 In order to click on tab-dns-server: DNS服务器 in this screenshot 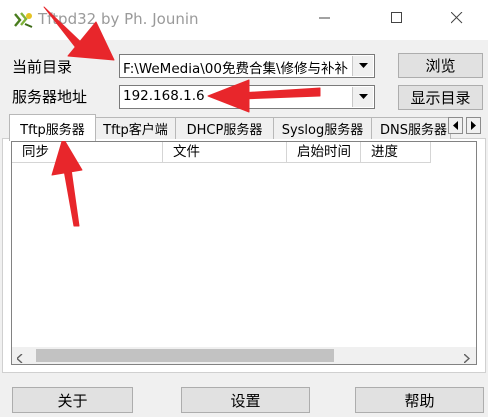, I will do `click(411, 128)`.